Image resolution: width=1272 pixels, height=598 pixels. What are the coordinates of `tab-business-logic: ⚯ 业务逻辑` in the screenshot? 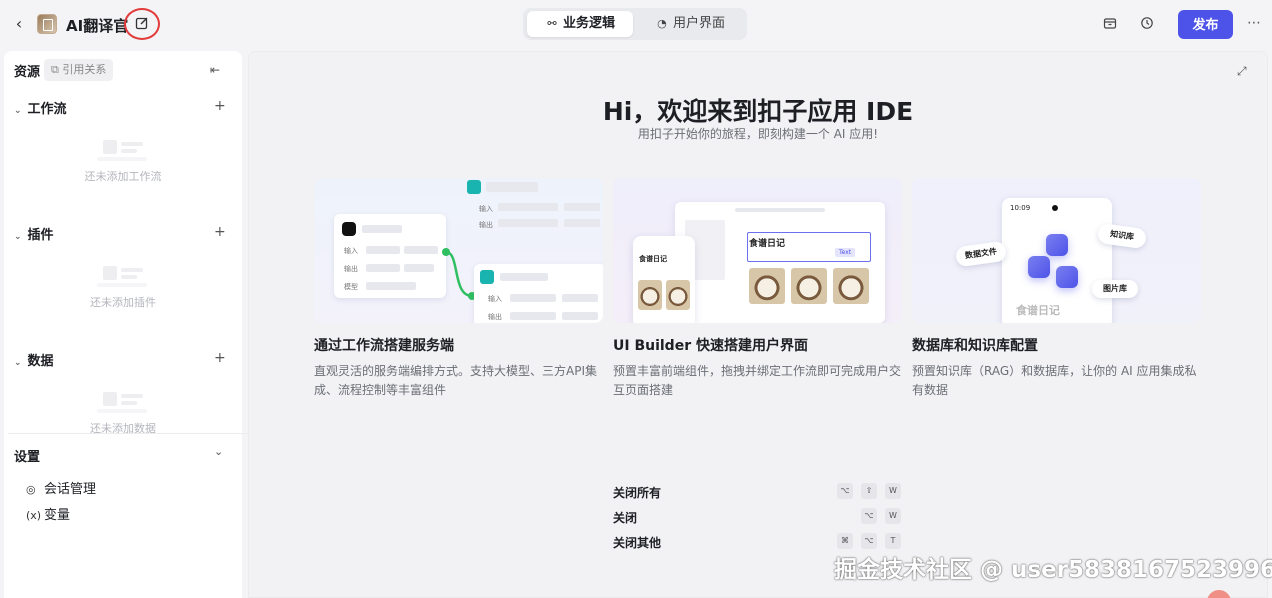 It's located at (580, 24).